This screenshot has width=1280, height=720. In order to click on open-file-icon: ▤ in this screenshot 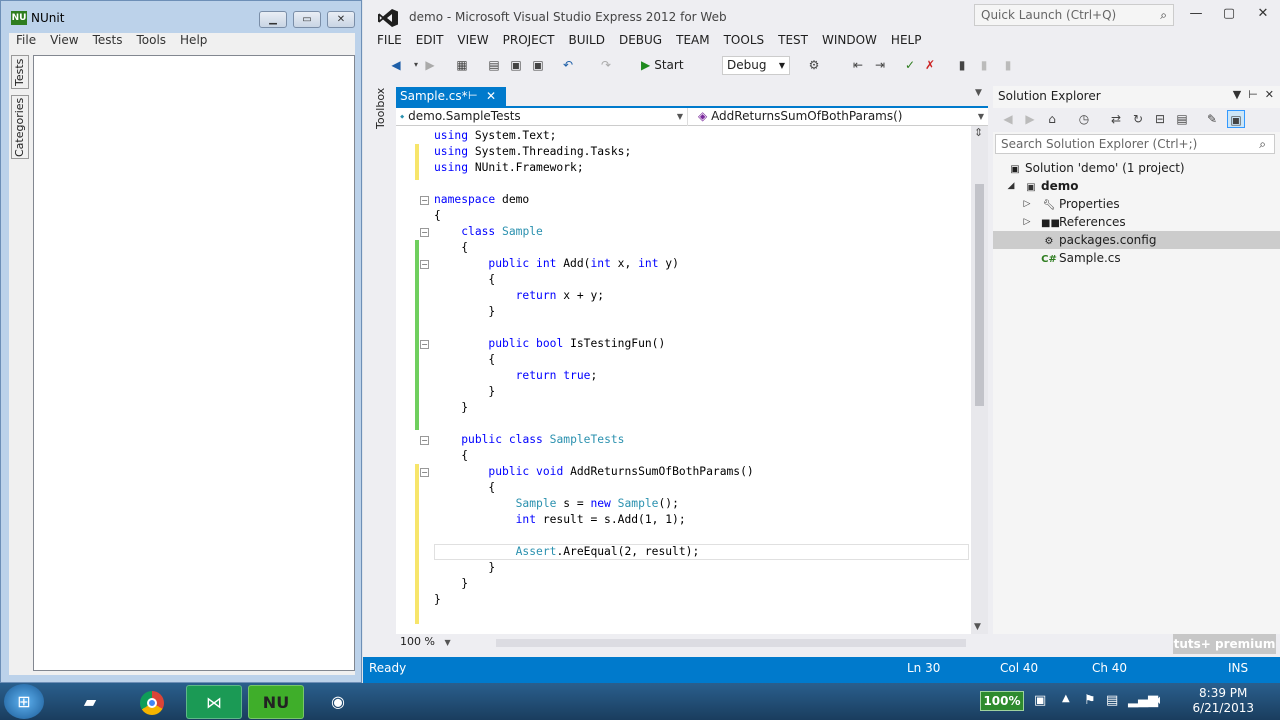, I will do `click(494, 65)`.